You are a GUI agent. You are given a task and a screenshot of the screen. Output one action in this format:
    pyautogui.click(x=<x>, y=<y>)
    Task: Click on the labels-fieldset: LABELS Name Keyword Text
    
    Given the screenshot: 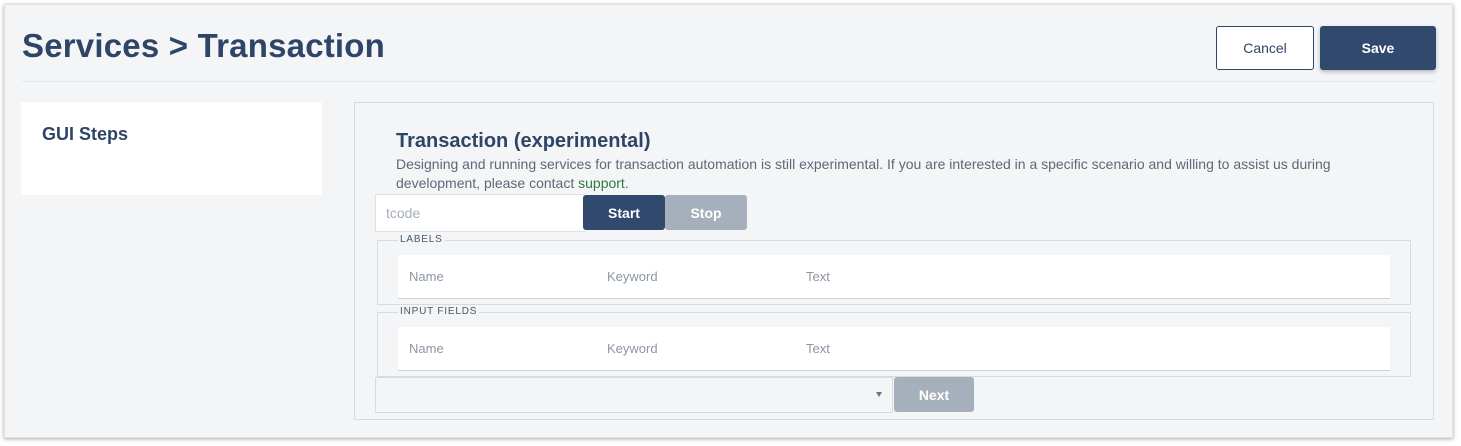 What is the action you would take?
    pyautogui.click(x=894, y=269)
    